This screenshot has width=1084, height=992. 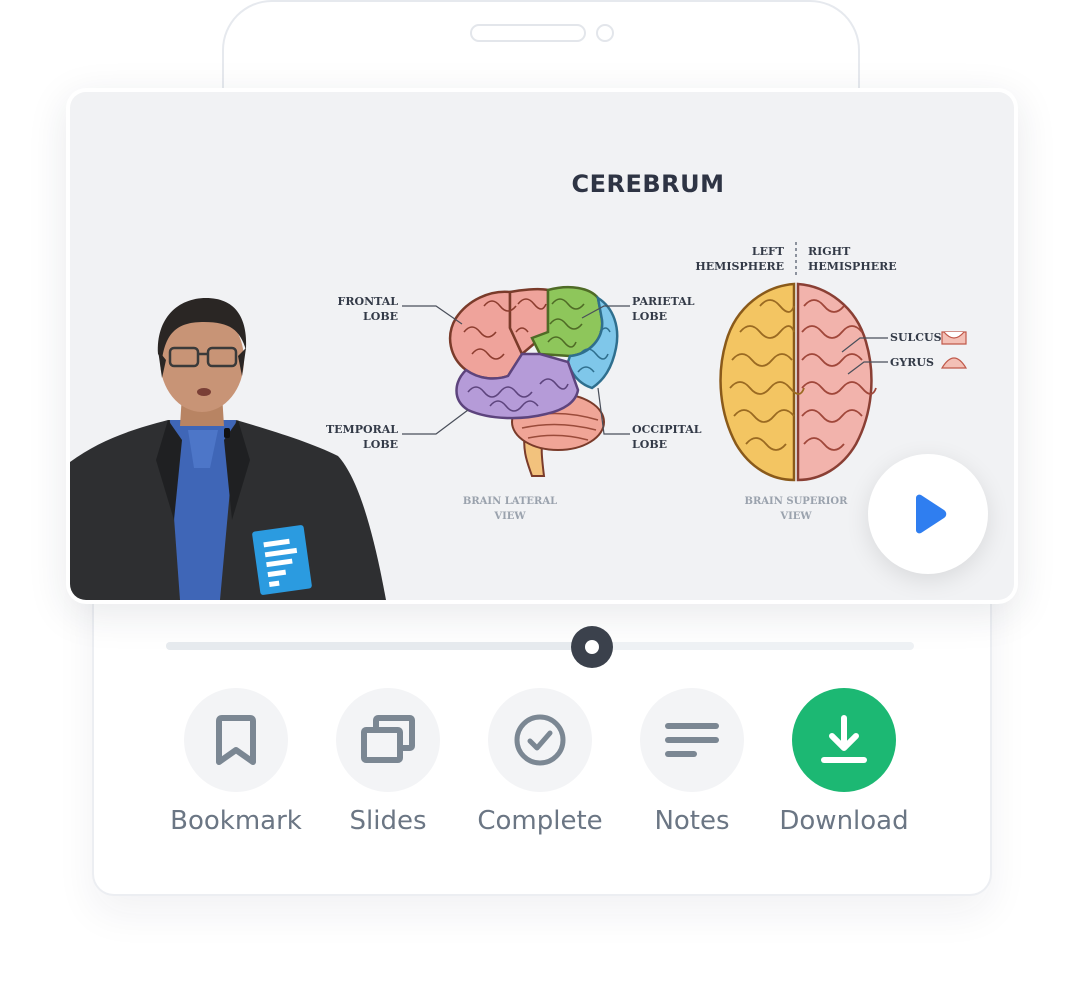 I want to click on check-circle-icon, so click(x=540, y=740).